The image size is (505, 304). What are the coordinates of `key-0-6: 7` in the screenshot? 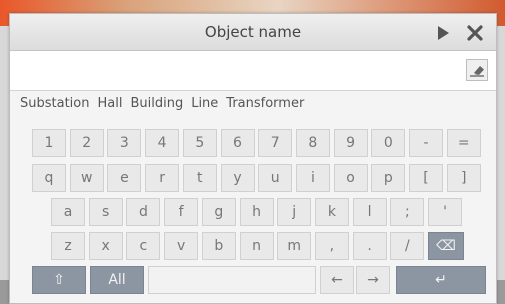 It's located at (275, 143).